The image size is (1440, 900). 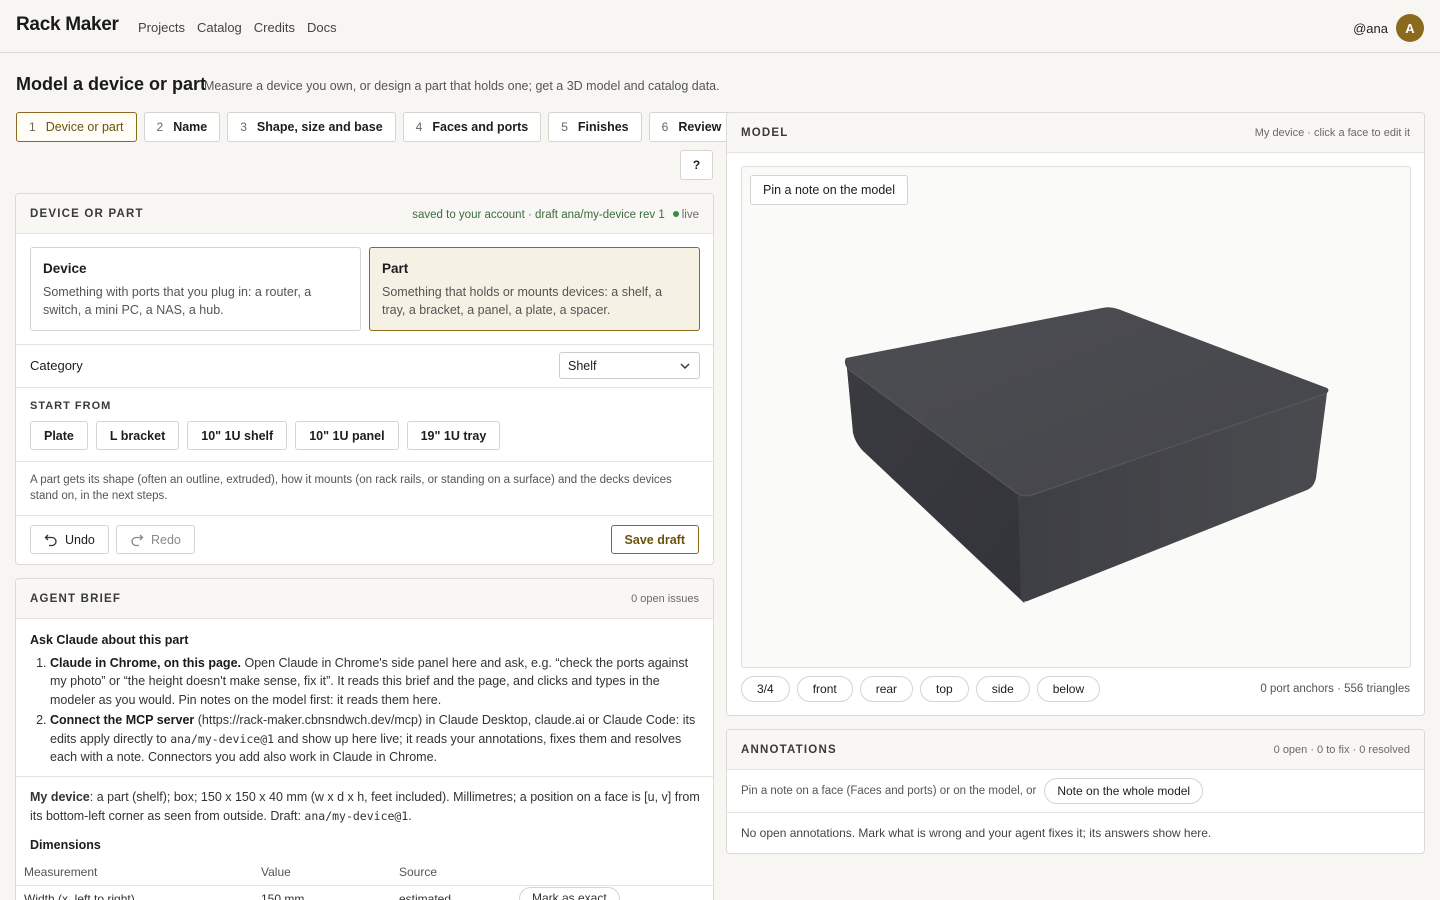 What do you see at coordinates (1002, 689) in the screenshot?
I see `view-side: side` at bounding box center [1002, 689].